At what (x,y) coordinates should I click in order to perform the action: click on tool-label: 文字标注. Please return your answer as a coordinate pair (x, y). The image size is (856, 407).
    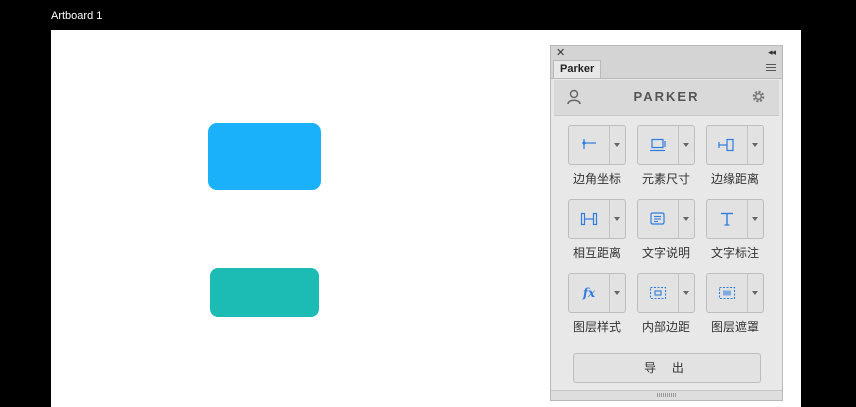
    Looking at the image, I should click on (734, 253).